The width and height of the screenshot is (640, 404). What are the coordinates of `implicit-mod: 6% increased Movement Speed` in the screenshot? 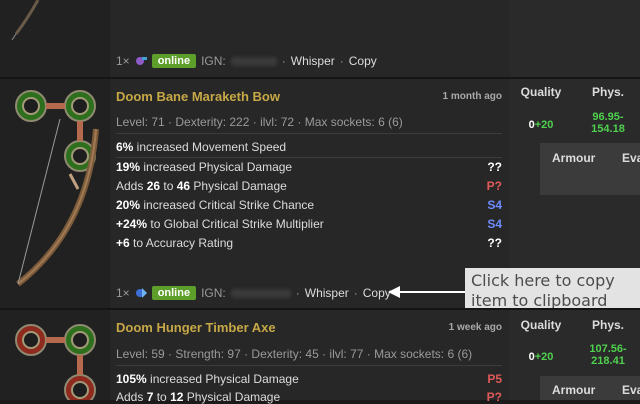 It's located at (201, 147).